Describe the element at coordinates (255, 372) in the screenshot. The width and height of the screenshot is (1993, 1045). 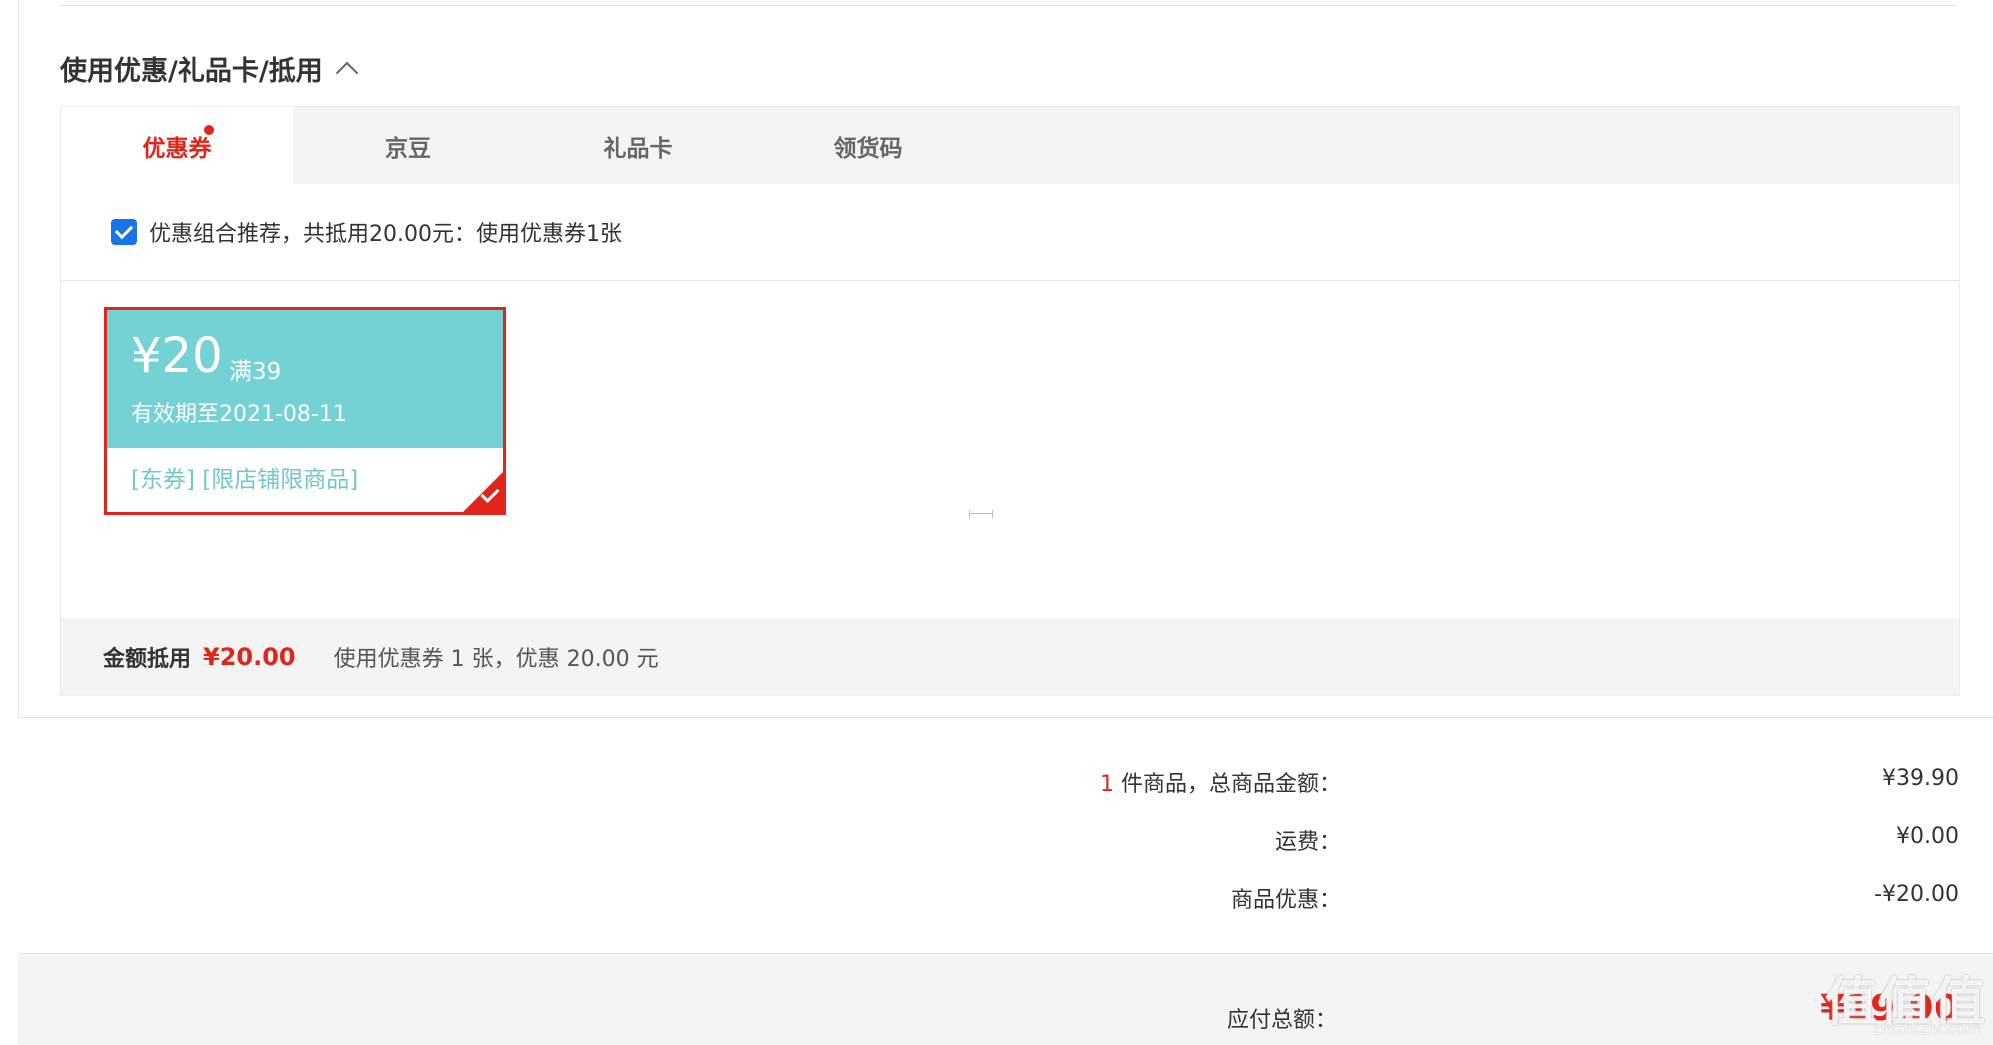
I see `coupon-condition: 满39` at that location.